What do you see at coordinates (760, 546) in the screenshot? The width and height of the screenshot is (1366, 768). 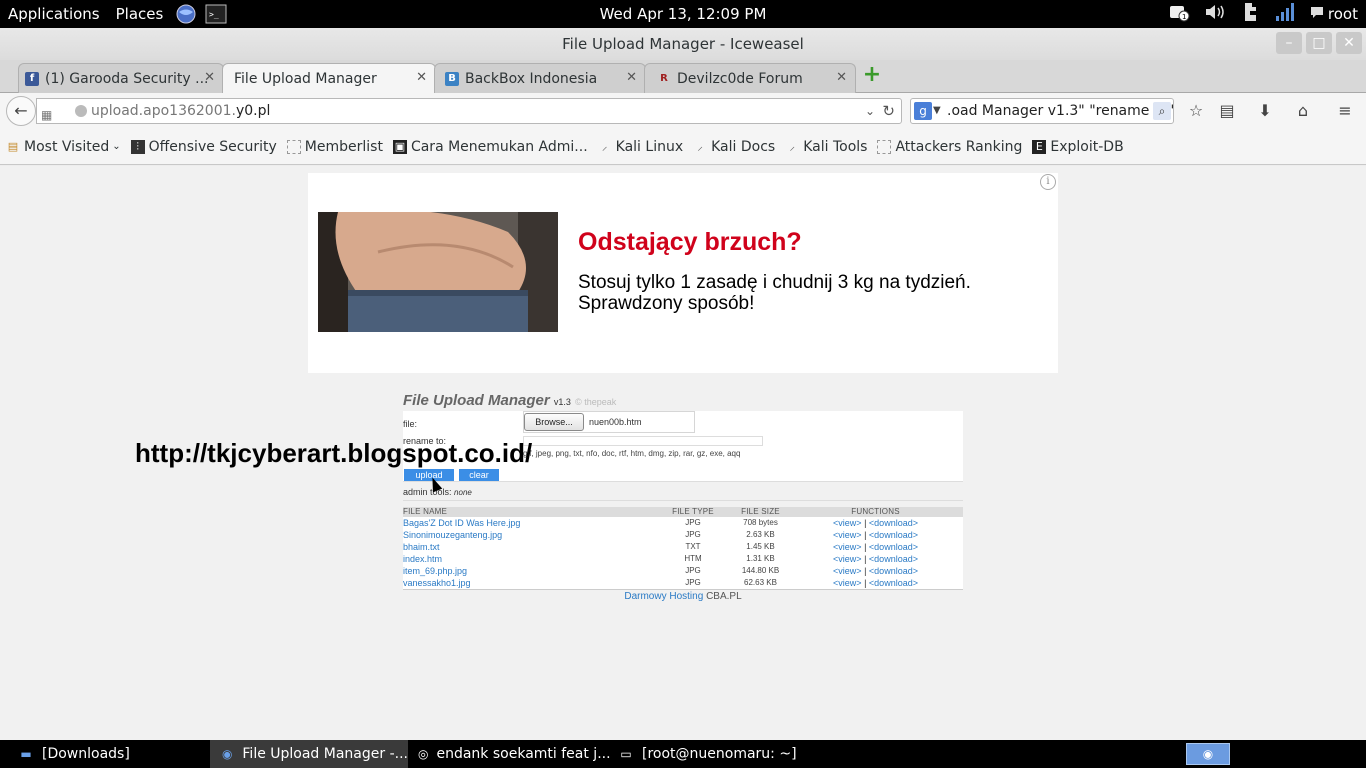 I see `file-size-cell: 1.45 KB` at bounding box center [760, 546].